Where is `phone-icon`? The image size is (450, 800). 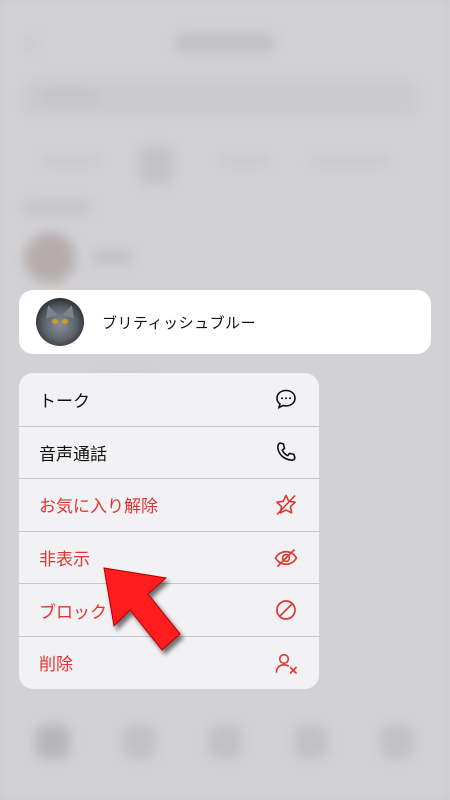 phone-icon is located at coordinates (286, 452).